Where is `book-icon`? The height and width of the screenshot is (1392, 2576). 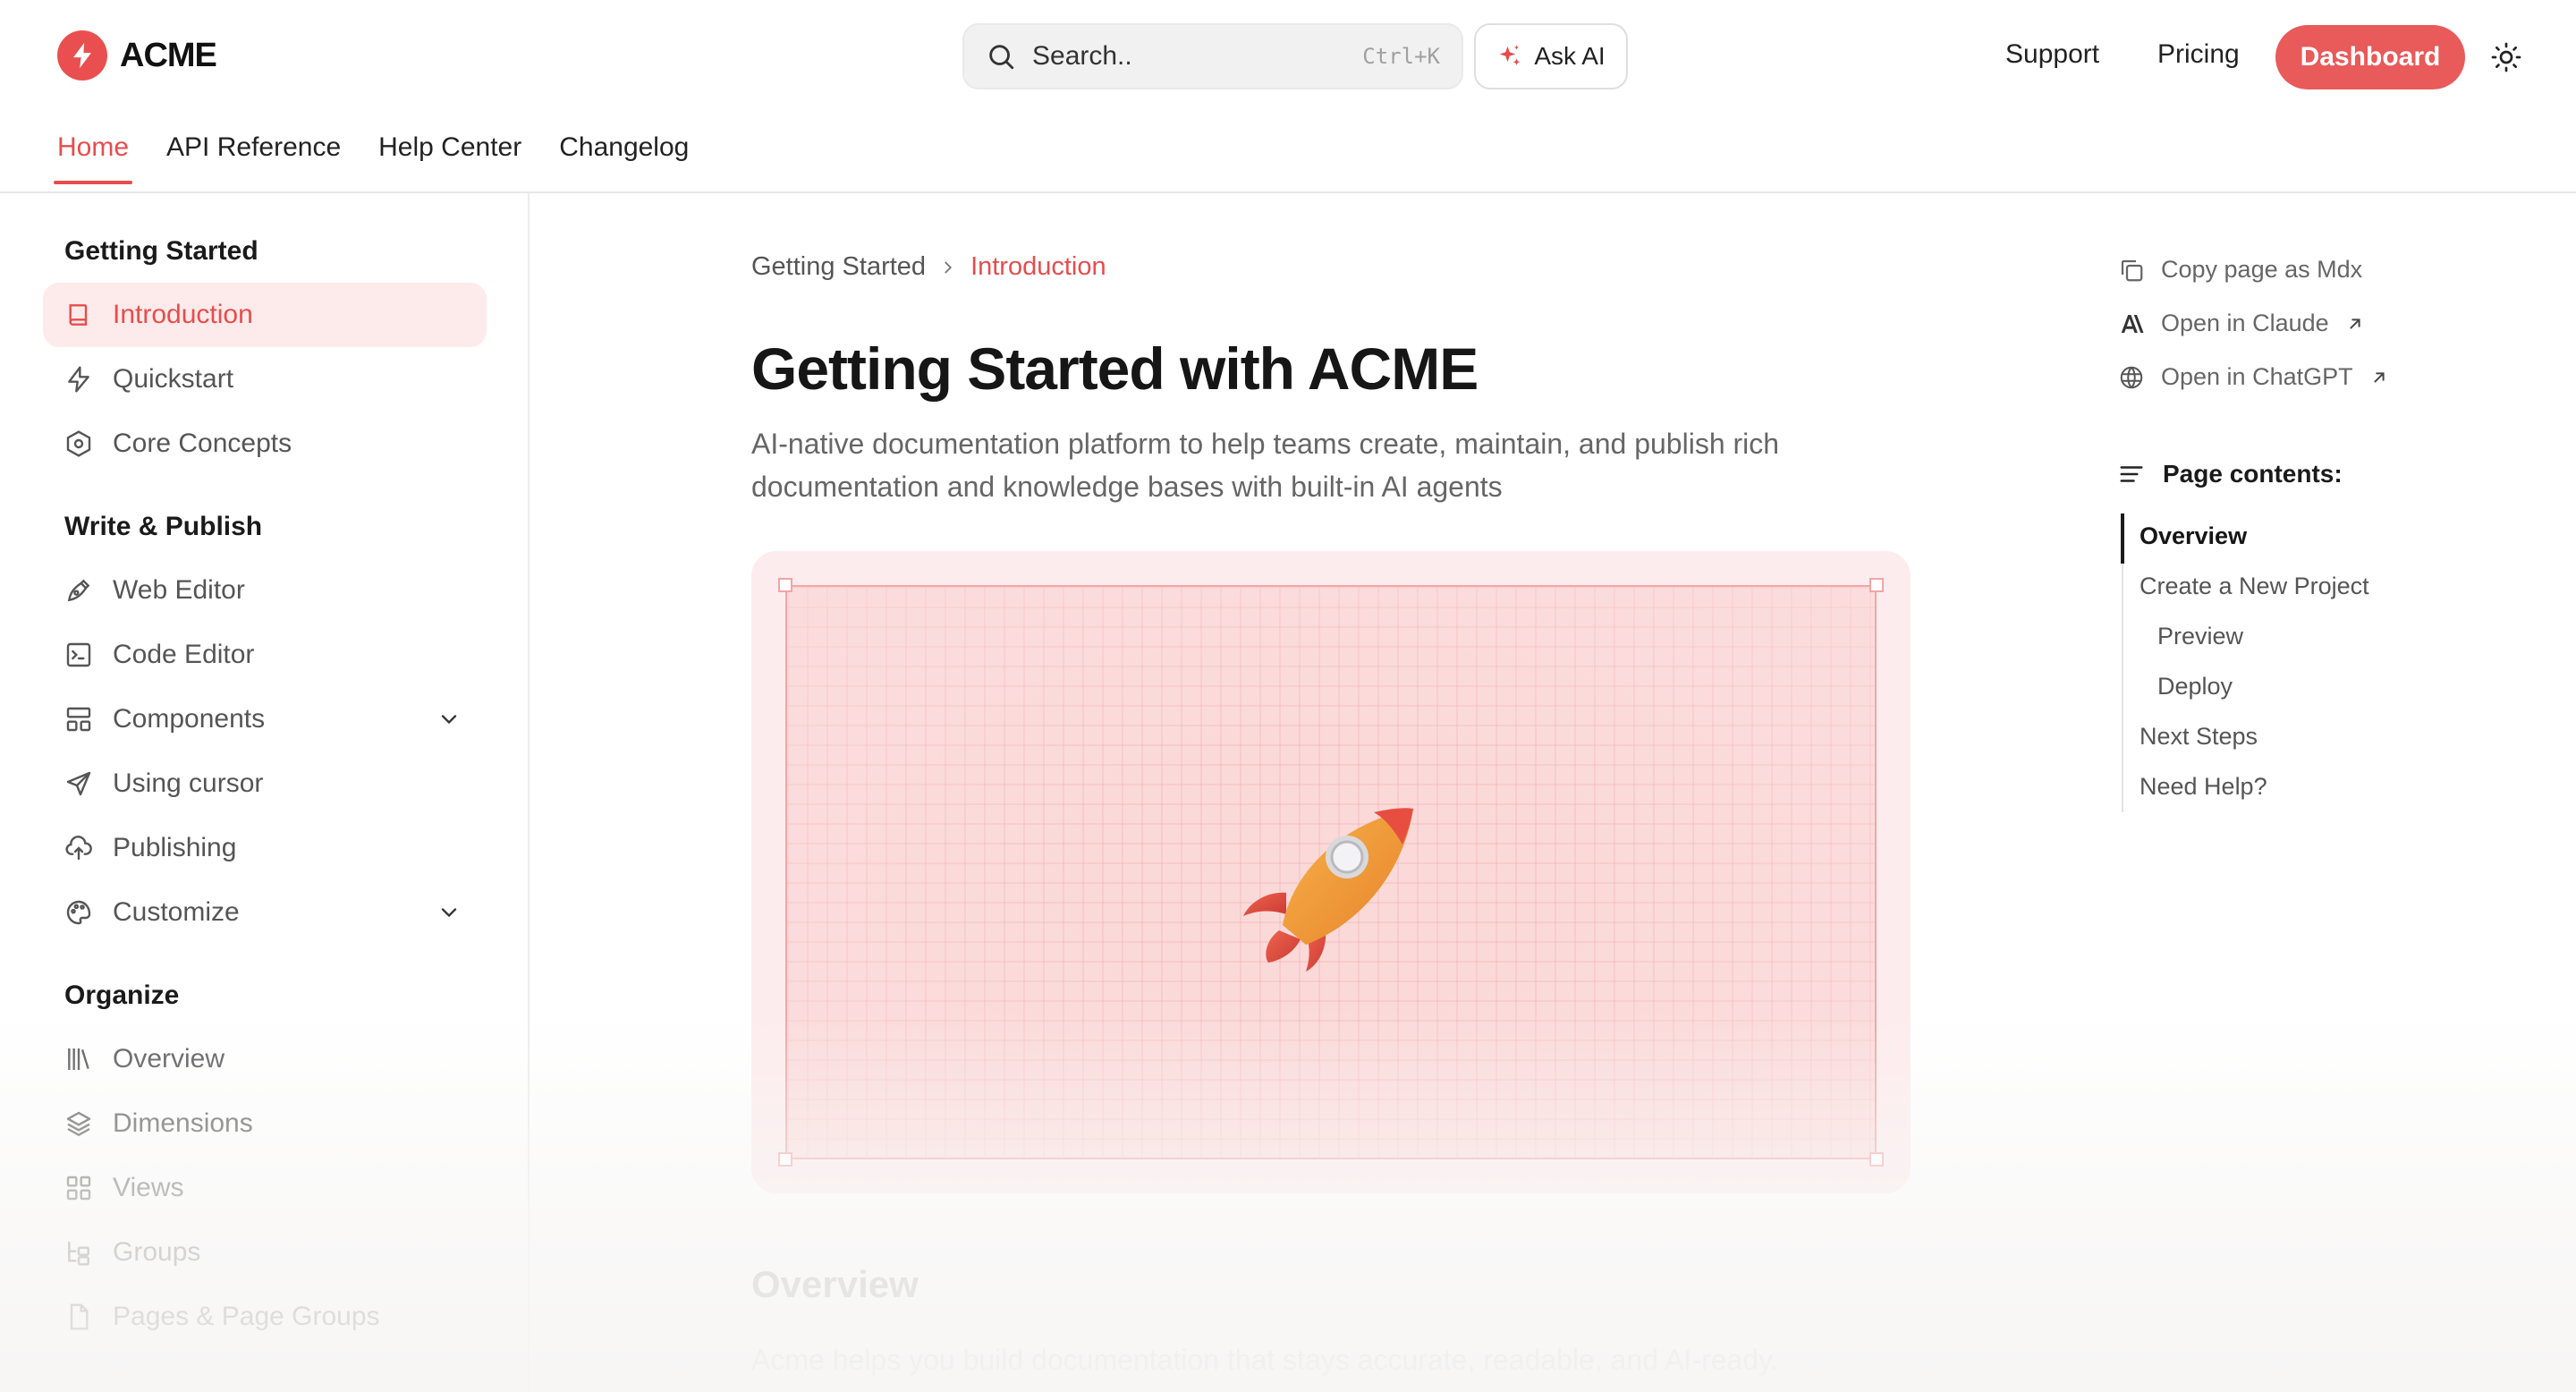 book-icon is located at coordinates (78, 315).